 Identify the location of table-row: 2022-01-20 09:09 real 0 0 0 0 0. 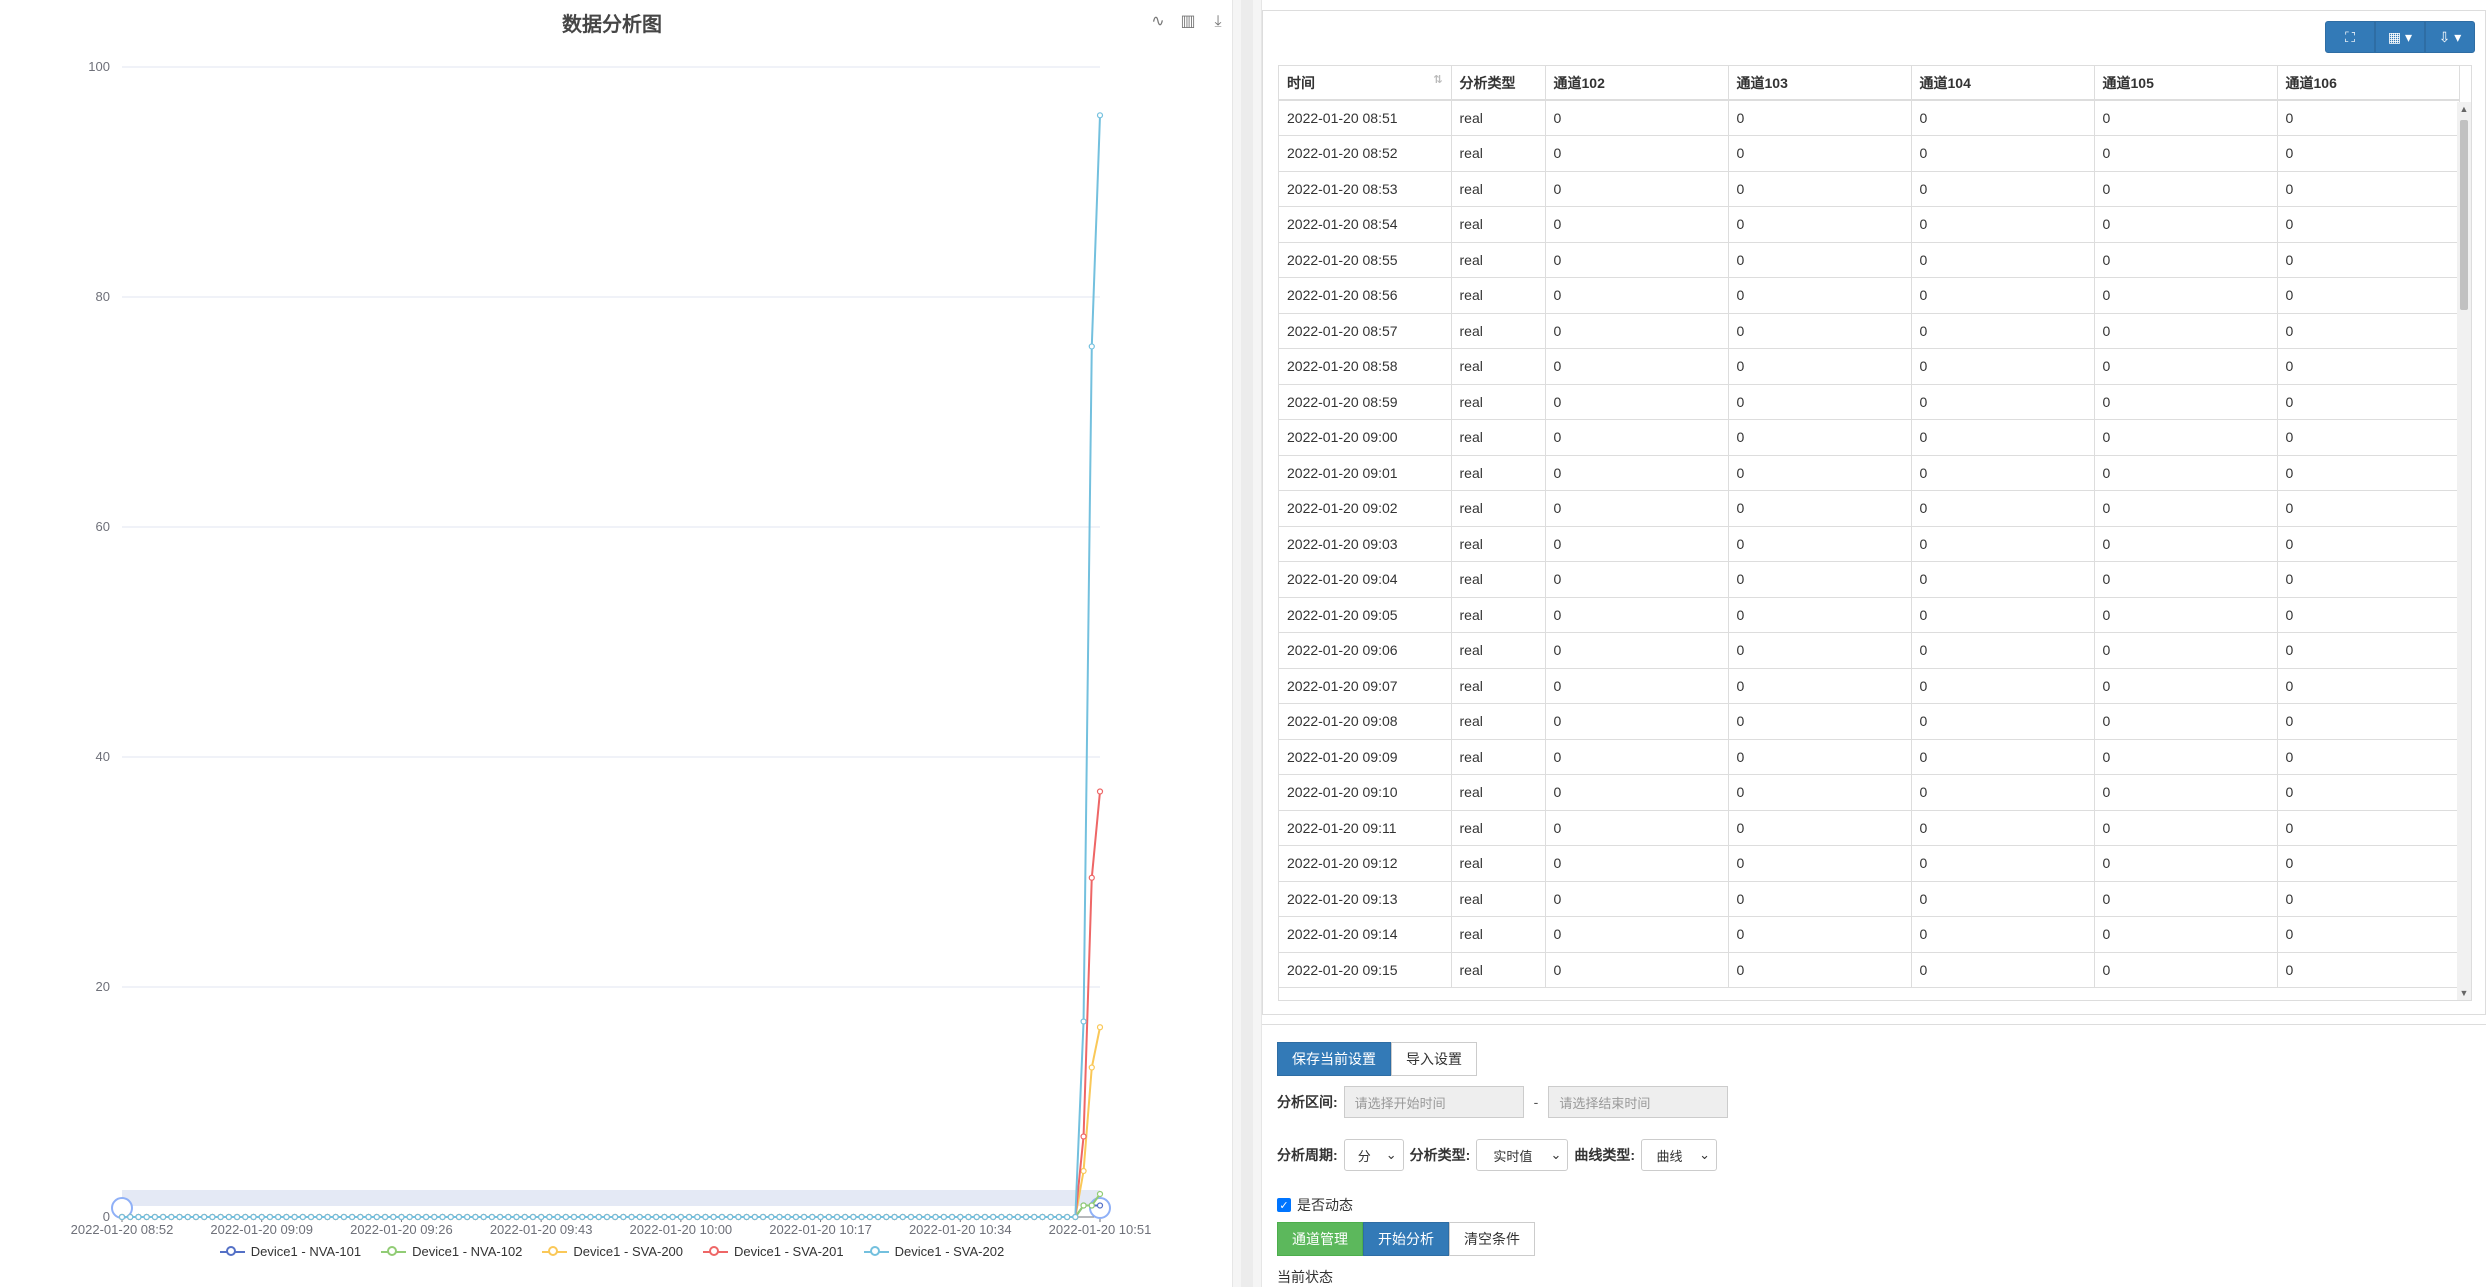
(1869, 757).